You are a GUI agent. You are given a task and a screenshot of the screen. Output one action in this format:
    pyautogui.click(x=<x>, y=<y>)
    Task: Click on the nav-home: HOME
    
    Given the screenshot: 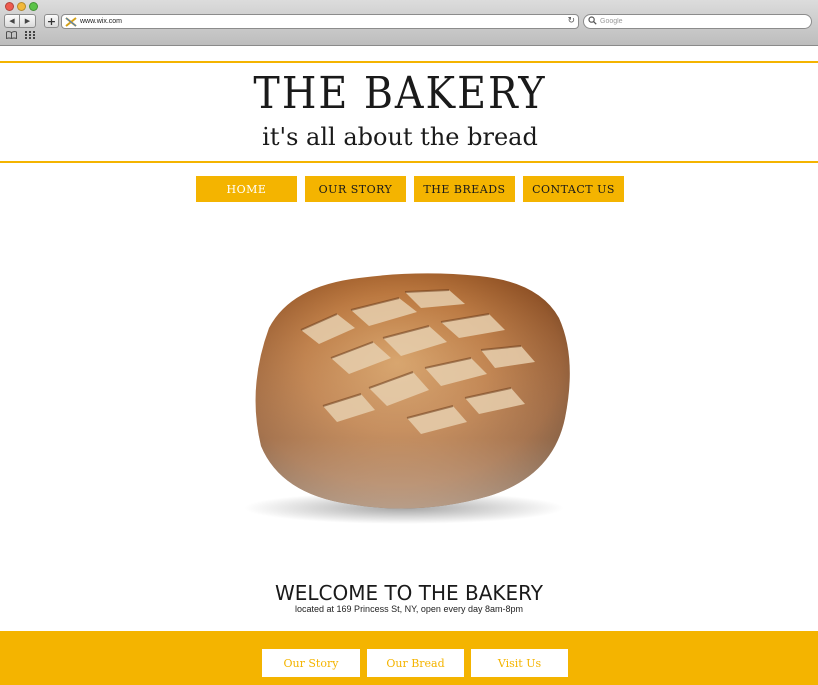 What is the action you would take?
    pyautogui.click(x=246, y=189)
    